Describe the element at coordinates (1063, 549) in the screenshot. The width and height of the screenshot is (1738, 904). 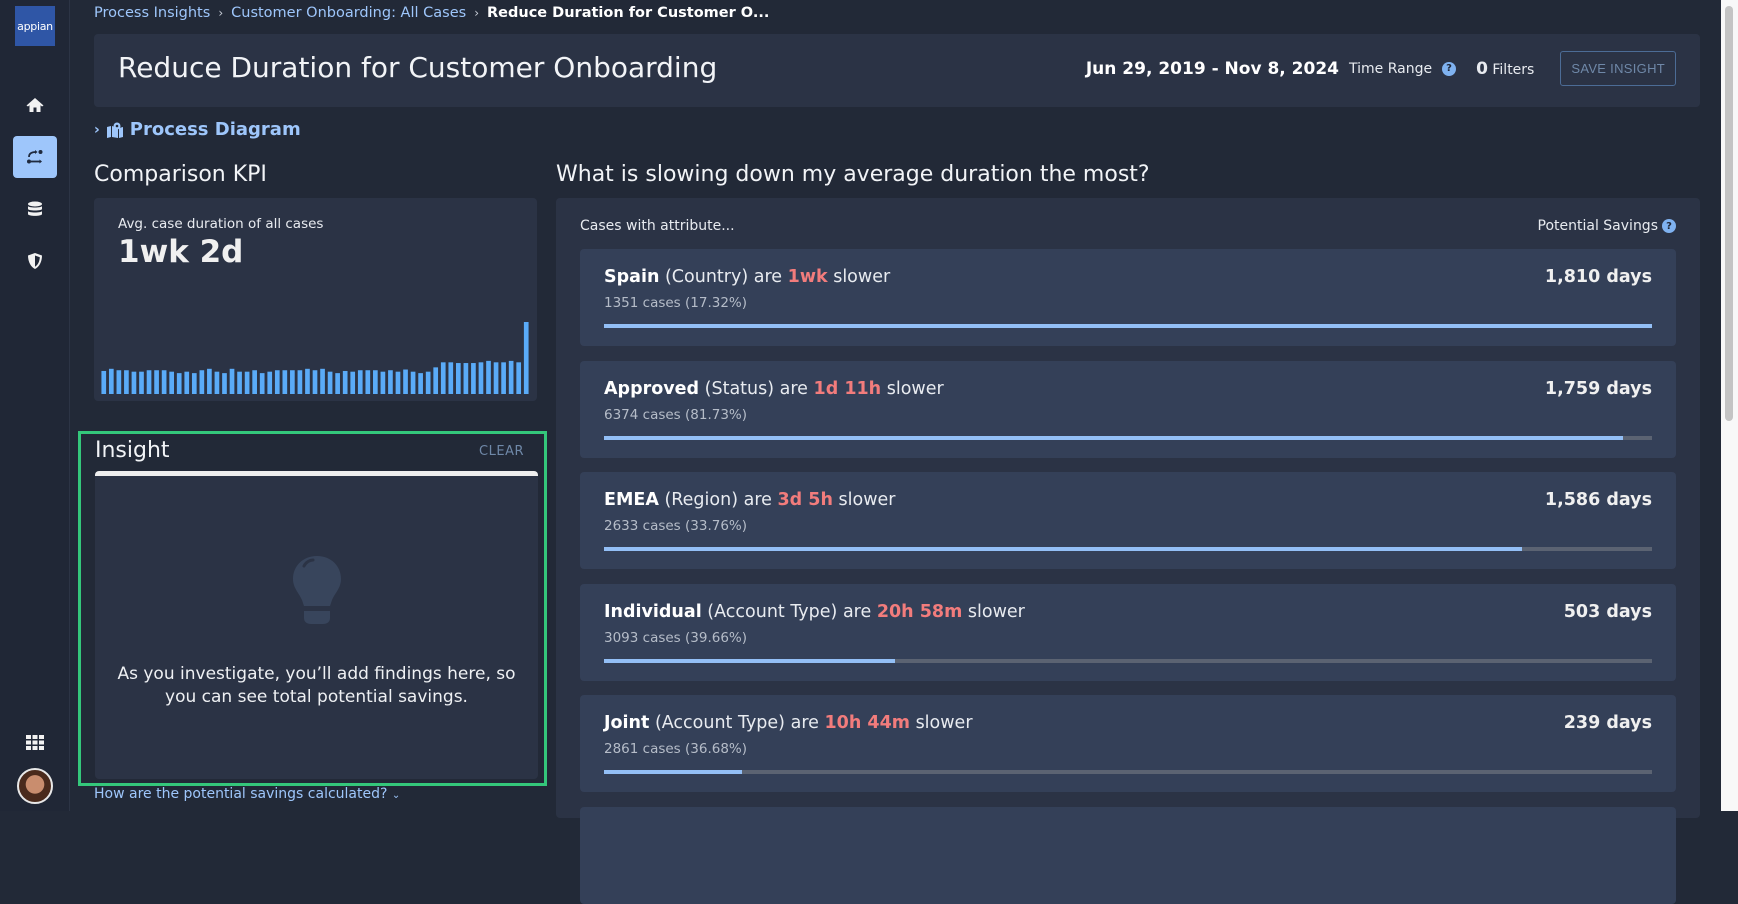
I see `savings-bar-fill` at that location.